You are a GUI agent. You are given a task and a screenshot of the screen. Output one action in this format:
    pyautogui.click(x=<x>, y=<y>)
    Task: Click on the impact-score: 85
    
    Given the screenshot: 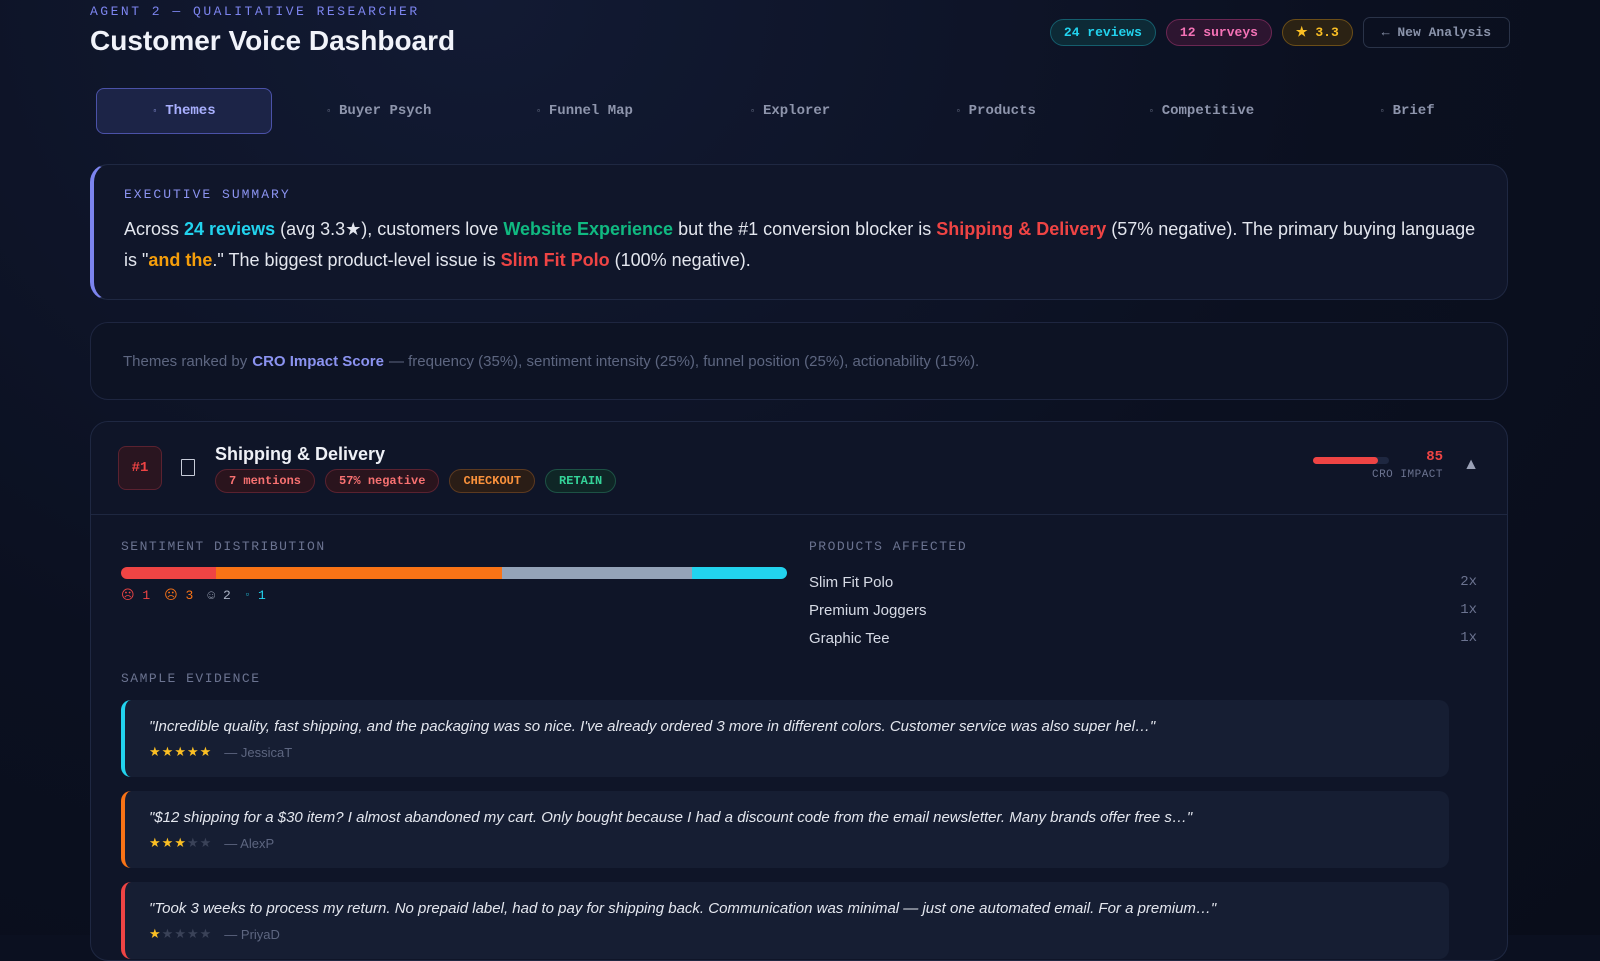 What is the action you would take?
    pyautogui.click(x=1434, y=457)
    